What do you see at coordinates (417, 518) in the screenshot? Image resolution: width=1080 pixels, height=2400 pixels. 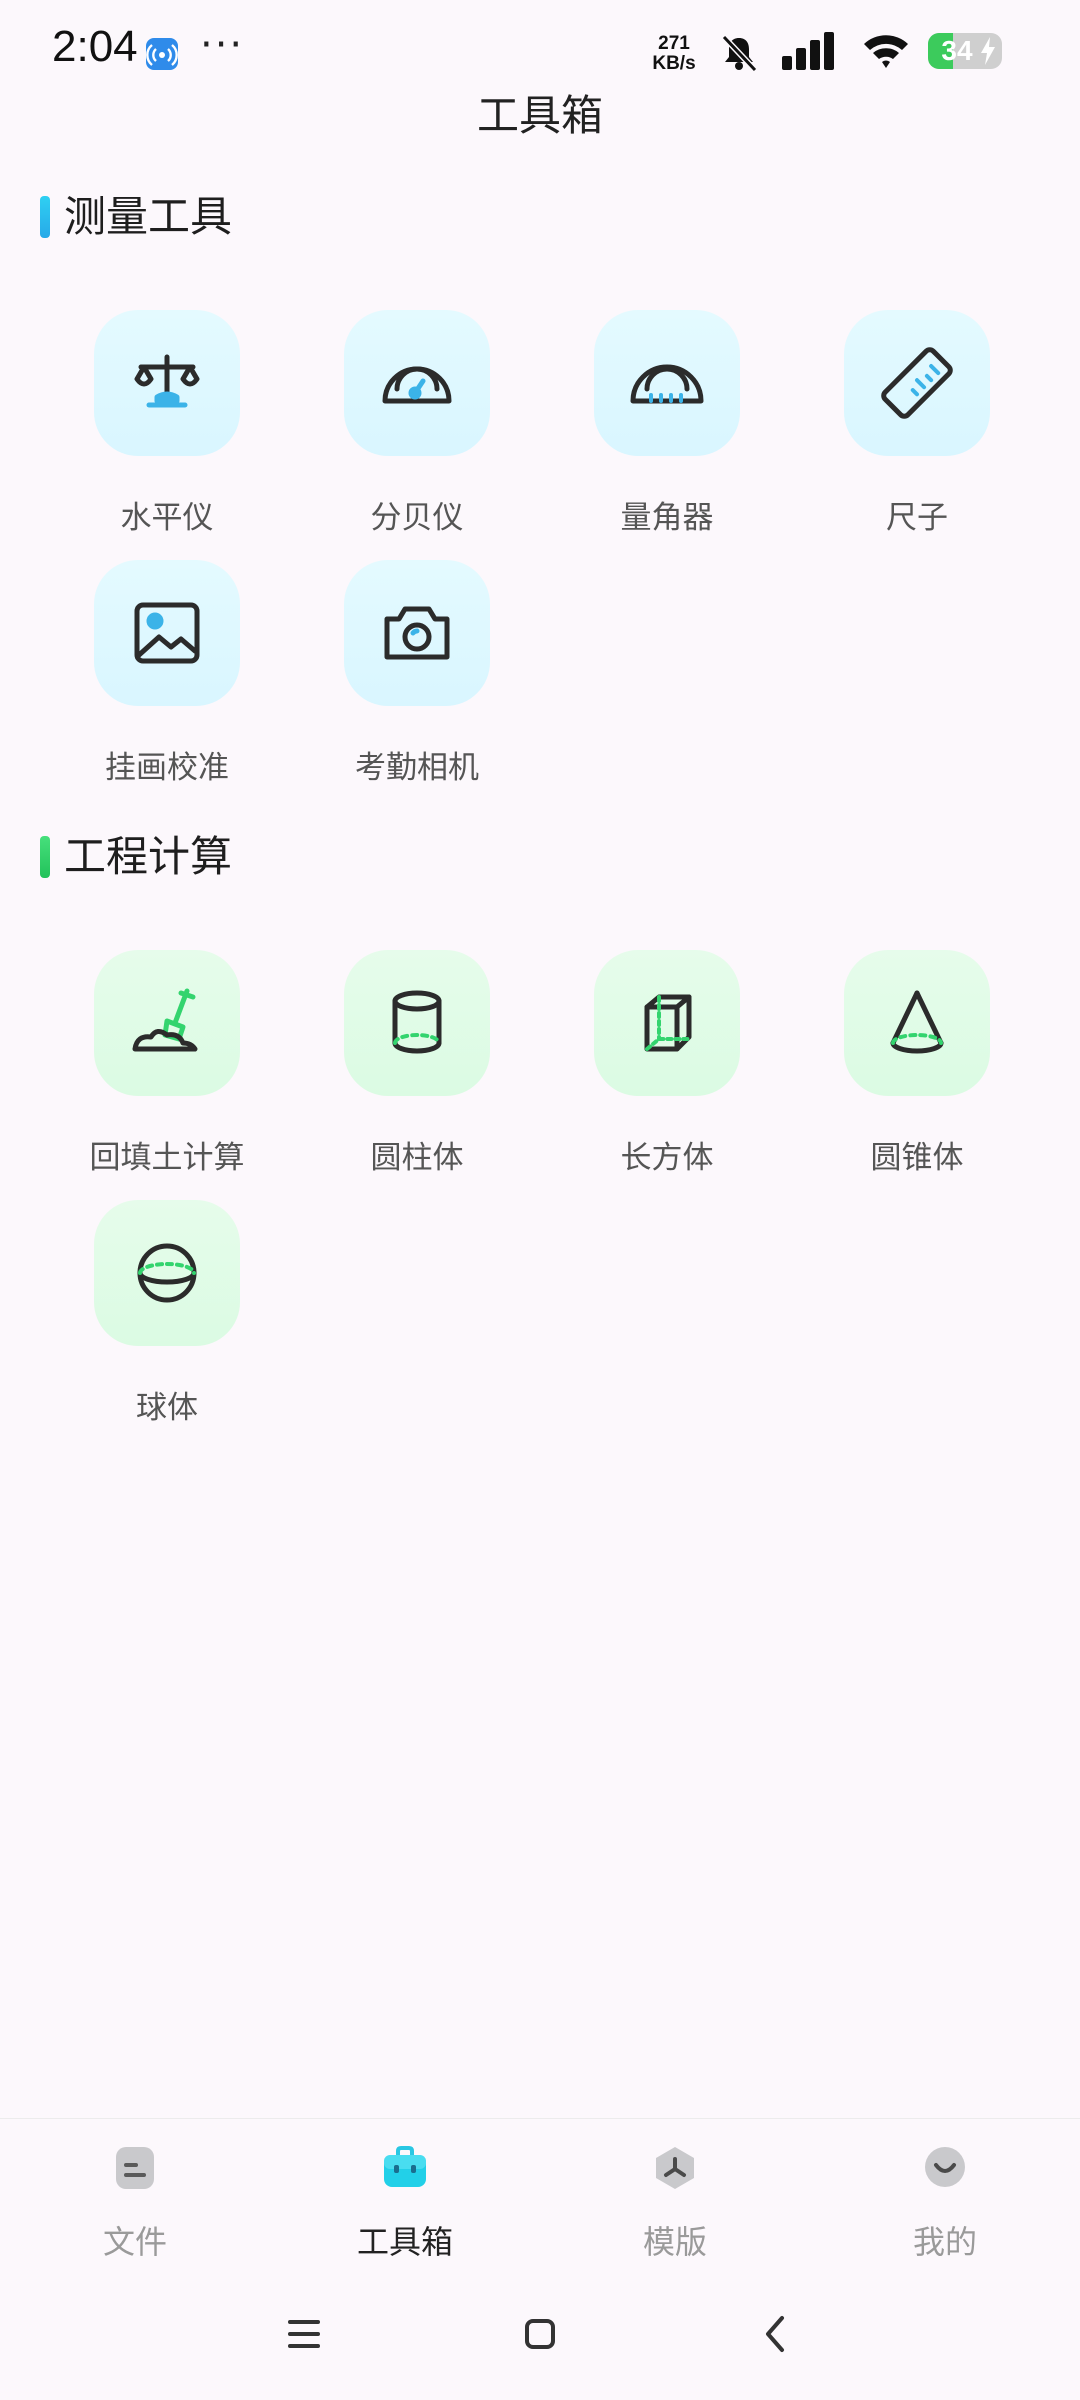 I see `tool-label: 分贝仪` at bounding box center [417, 518].